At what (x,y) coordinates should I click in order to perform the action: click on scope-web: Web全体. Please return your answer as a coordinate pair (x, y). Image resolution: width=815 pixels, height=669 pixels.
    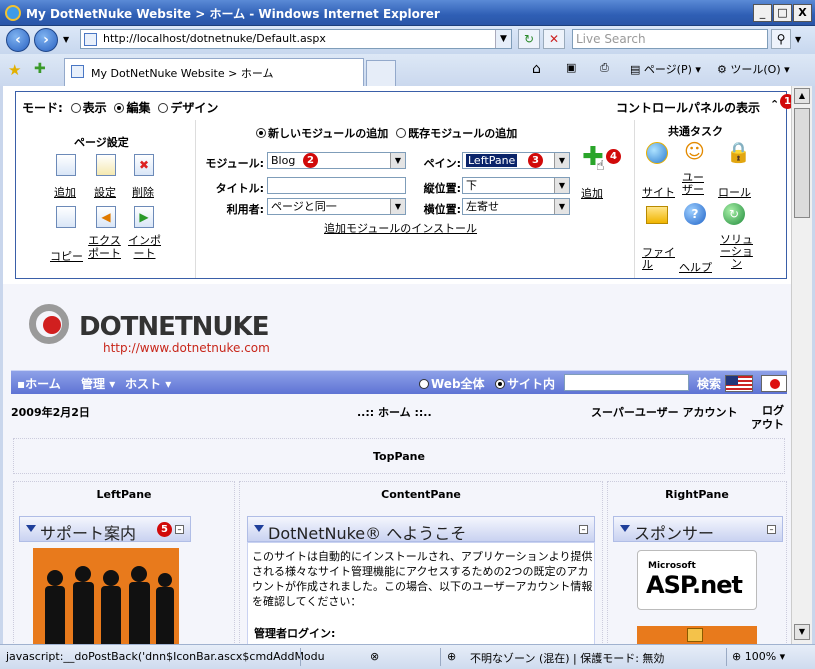
    Looking at the image, I should click on (452, 383).